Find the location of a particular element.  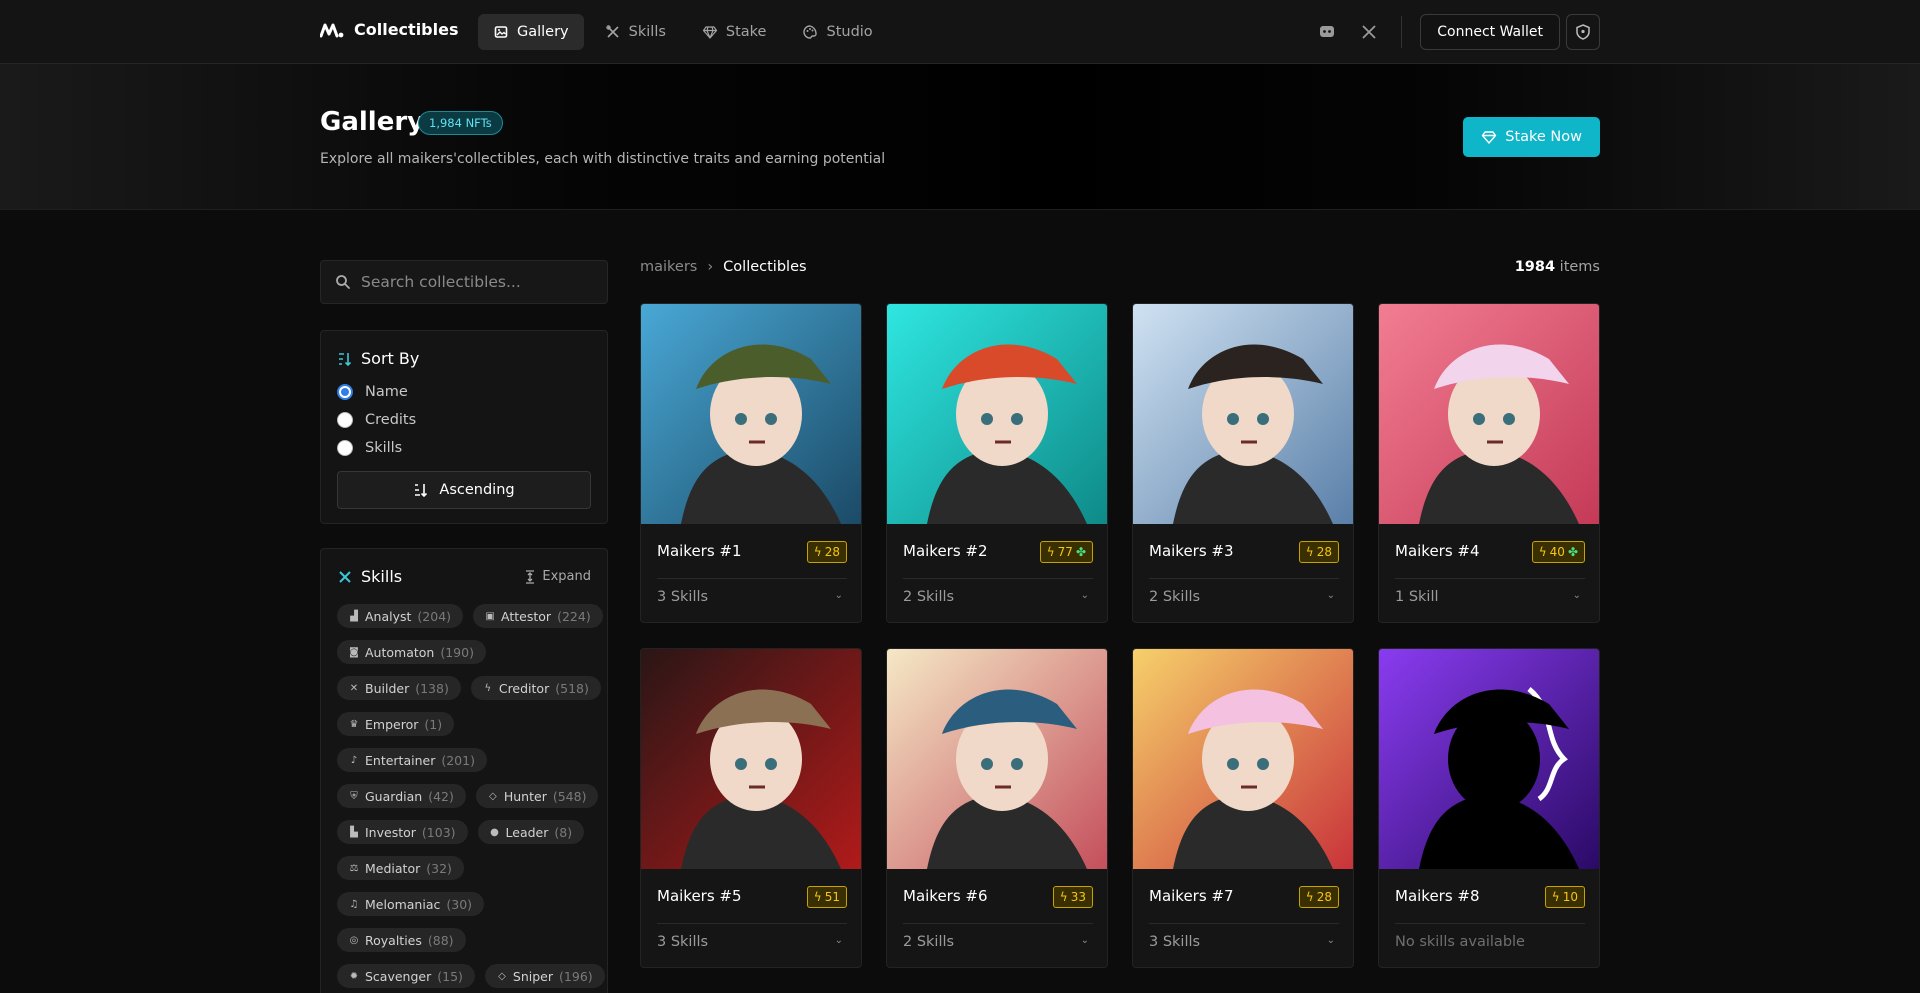

expand-icon is located at coordinates (530, 576).